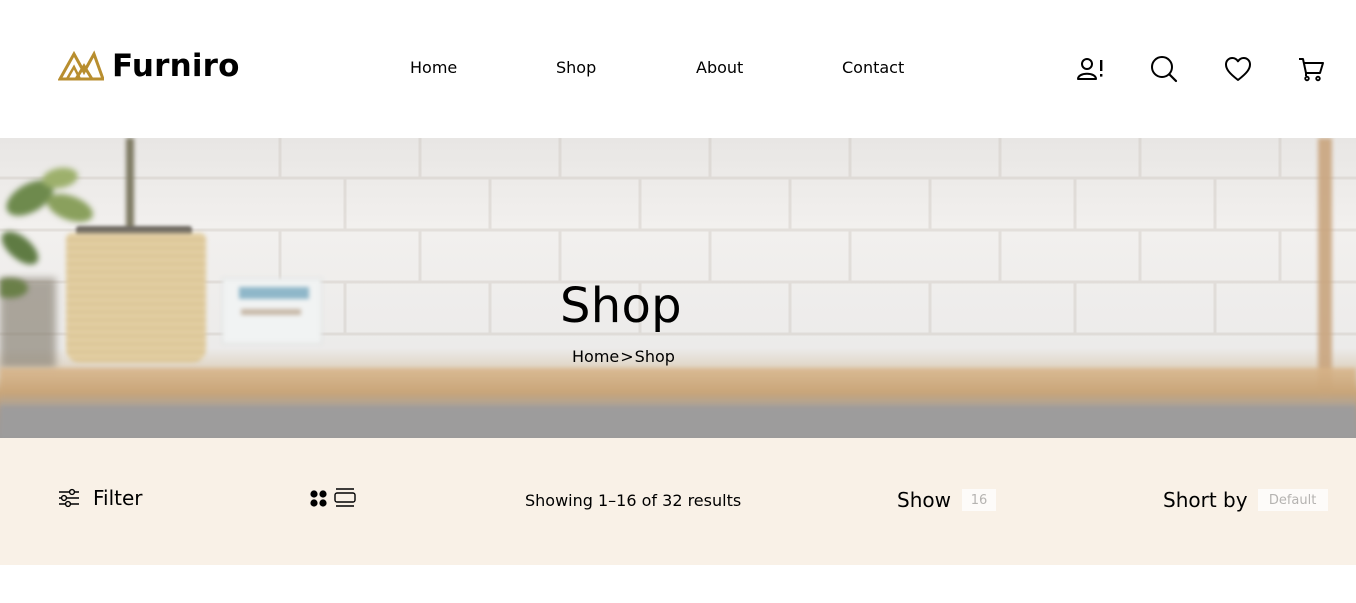 The width and height of the screenshot is (1356, 603). I want to click on show-label: Show, so click(924, 500).